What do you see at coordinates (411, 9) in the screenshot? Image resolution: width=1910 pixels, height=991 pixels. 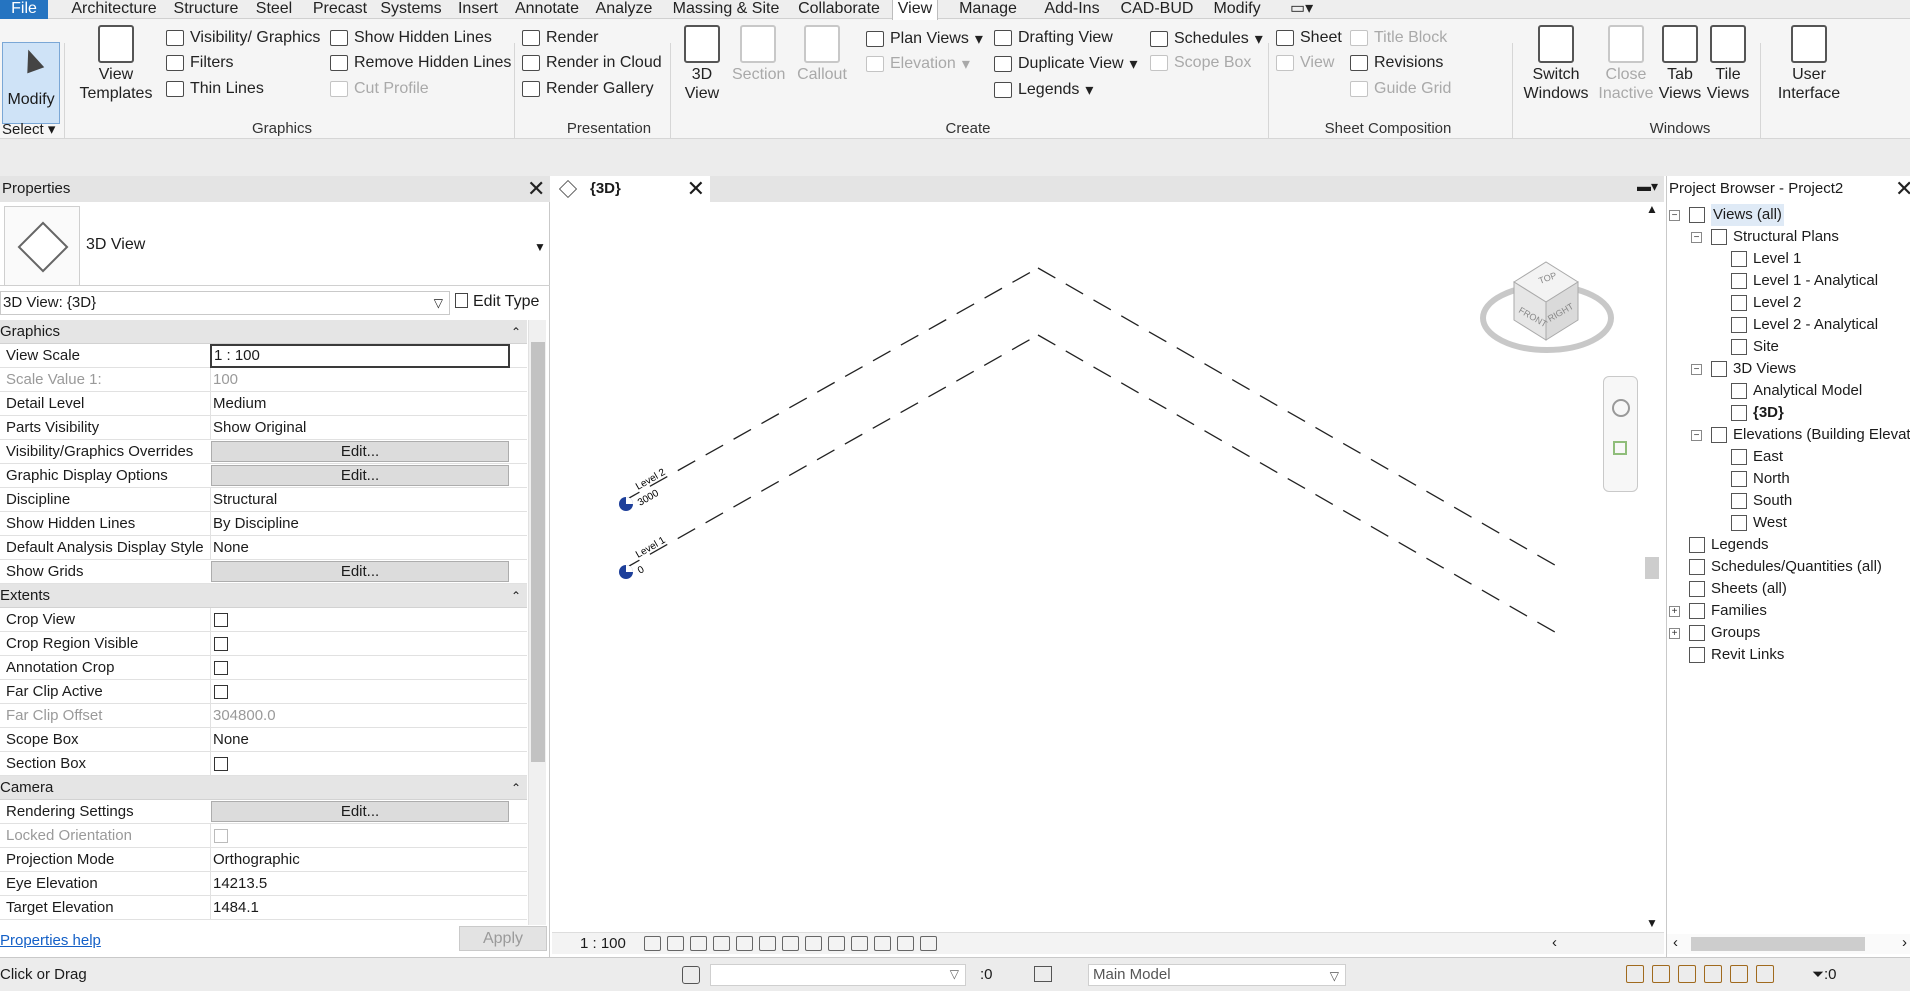 I see `ribbon-tab-systems: Systems` at bounding box center [411, 9].